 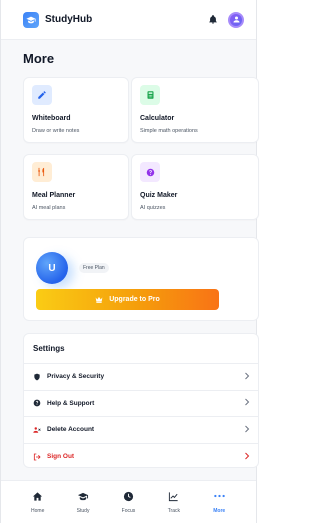 I want to click on sign-out-icon, so click(x=37, y=457).